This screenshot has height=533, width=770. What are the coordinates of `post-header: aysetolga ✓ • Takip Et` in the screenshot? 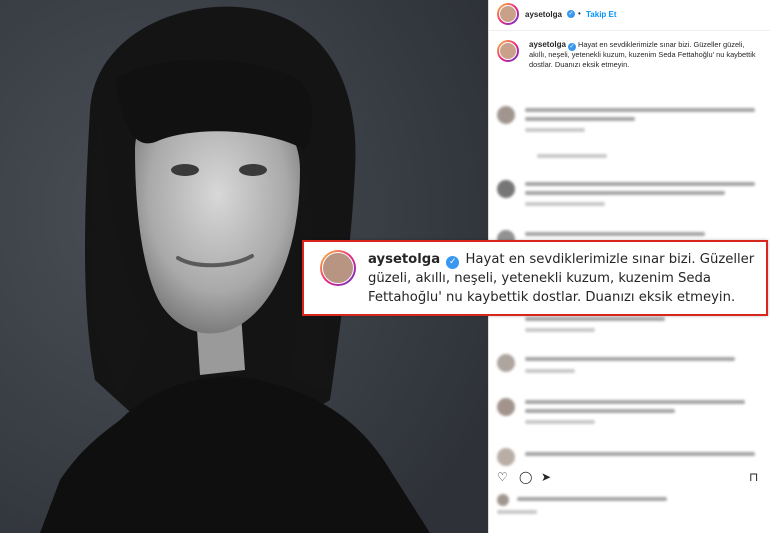 It's located at (629, 15).